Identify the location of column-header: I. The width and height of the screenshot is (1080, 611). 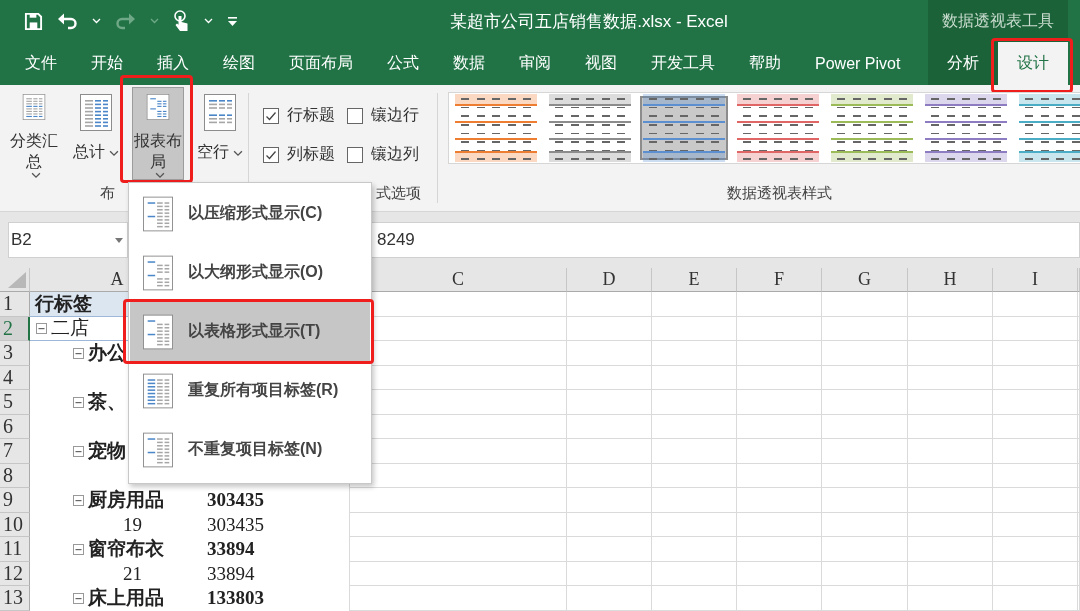
(1035, 280).